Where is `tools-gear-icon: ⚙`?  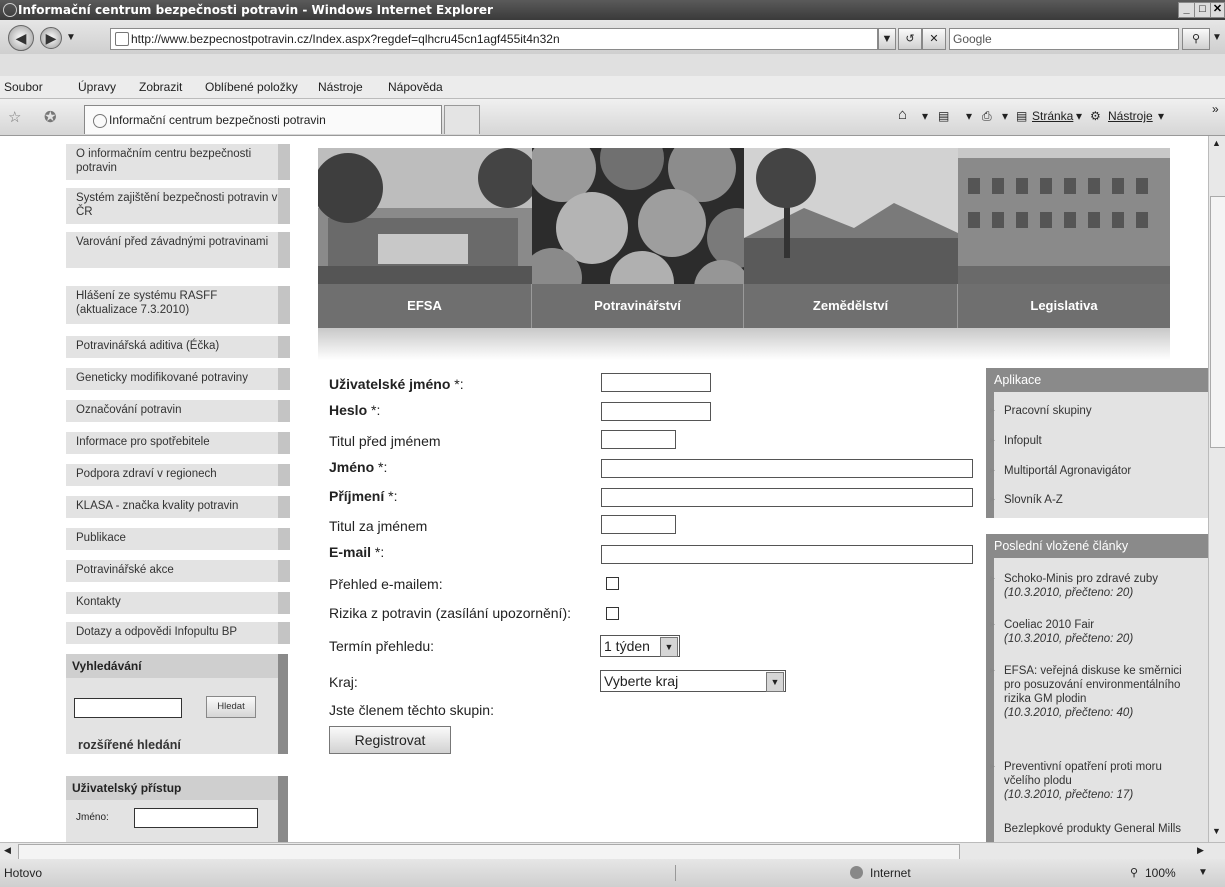 tools-gear-icon: ⚙ is located at coordinates (1095, 116).